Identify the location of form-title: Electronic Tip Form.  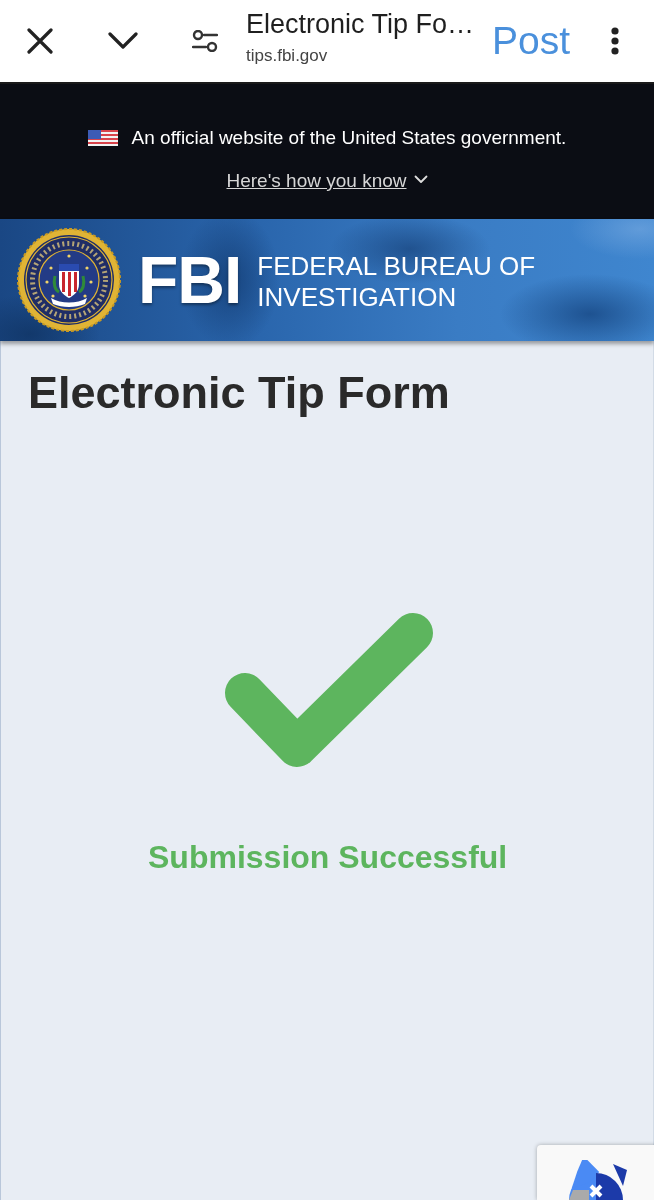
(239, 393).